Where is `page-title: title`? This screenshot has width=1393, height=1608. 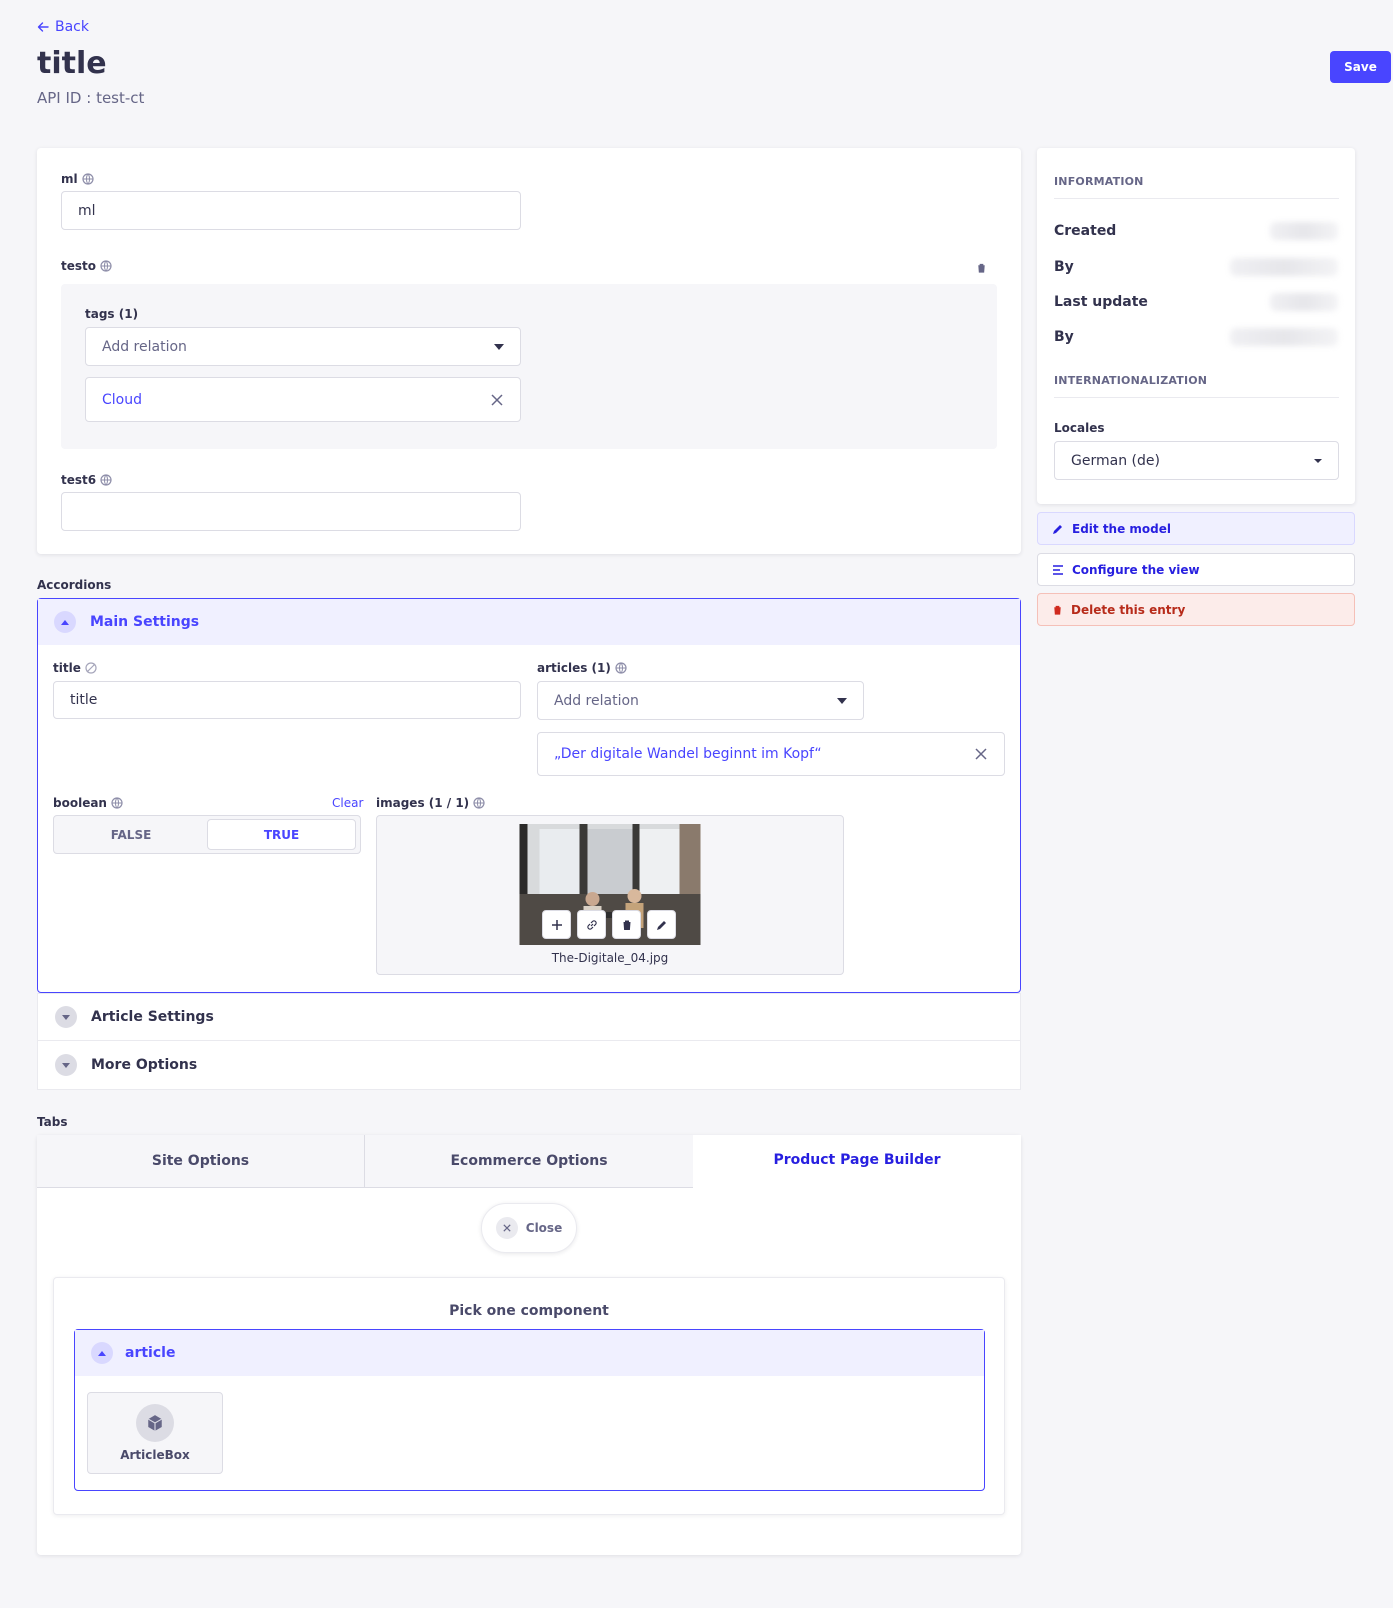
page-title: title is located at coordinates (72, 63).